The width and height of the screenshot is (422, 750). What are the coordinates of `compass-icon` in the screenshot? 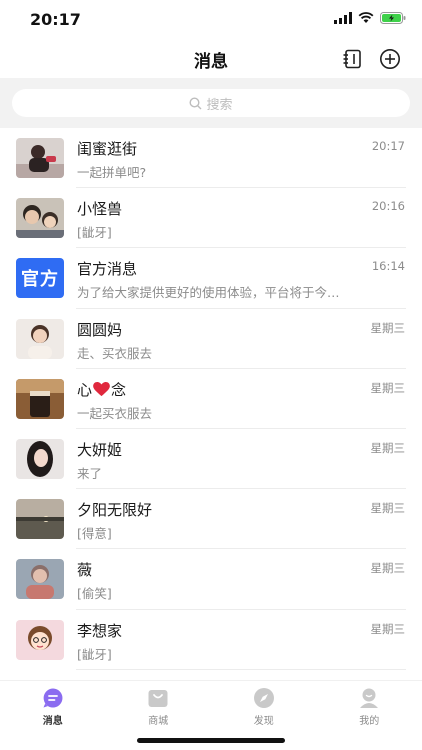 It's located at (263, 698).